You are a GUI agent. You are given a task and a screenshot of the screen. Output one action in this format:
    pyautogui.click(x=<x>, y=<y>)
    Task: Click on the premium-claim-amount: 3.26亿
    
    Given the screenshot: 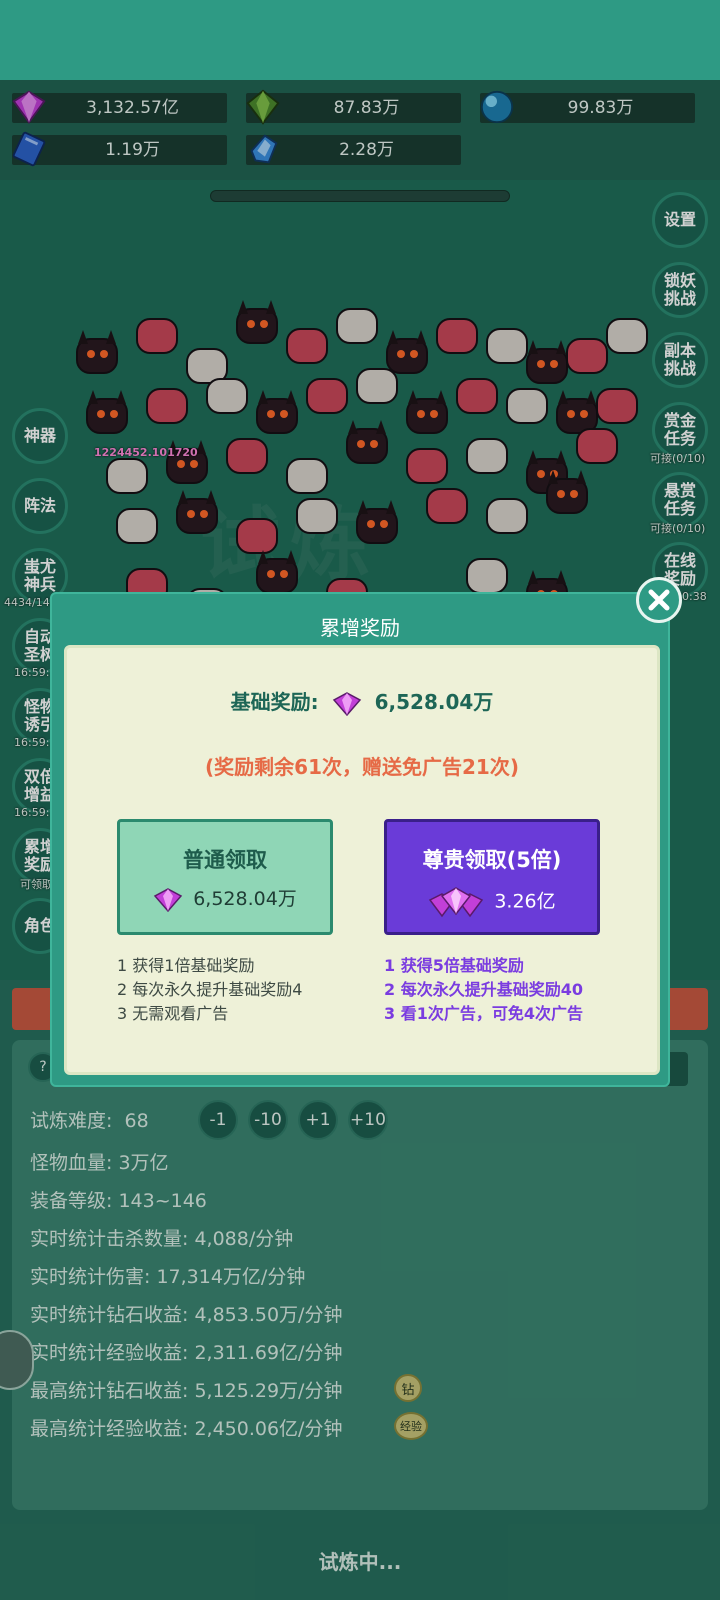 What is the action you would take?
    pyautogui.click(x=492, y=902)
    